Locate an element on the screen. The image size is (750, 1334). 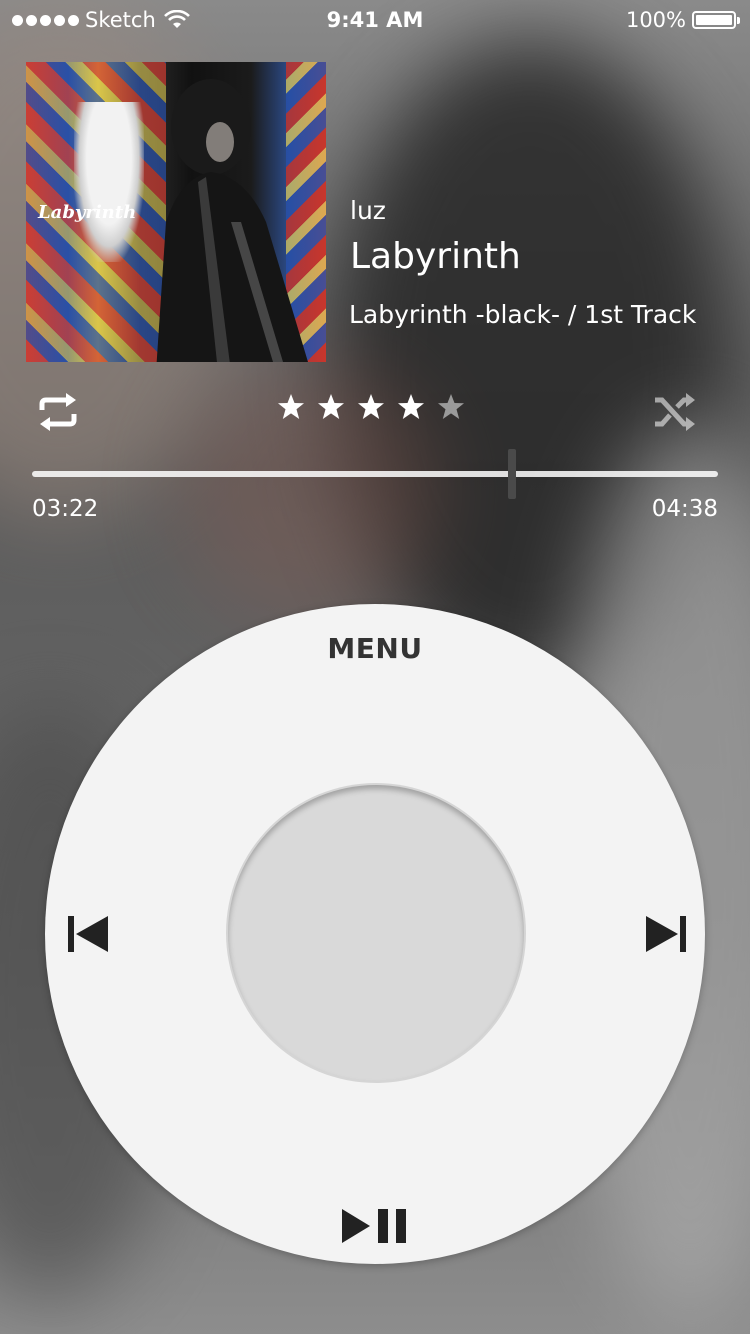
center-select-button is located at coordinates (376, 933).